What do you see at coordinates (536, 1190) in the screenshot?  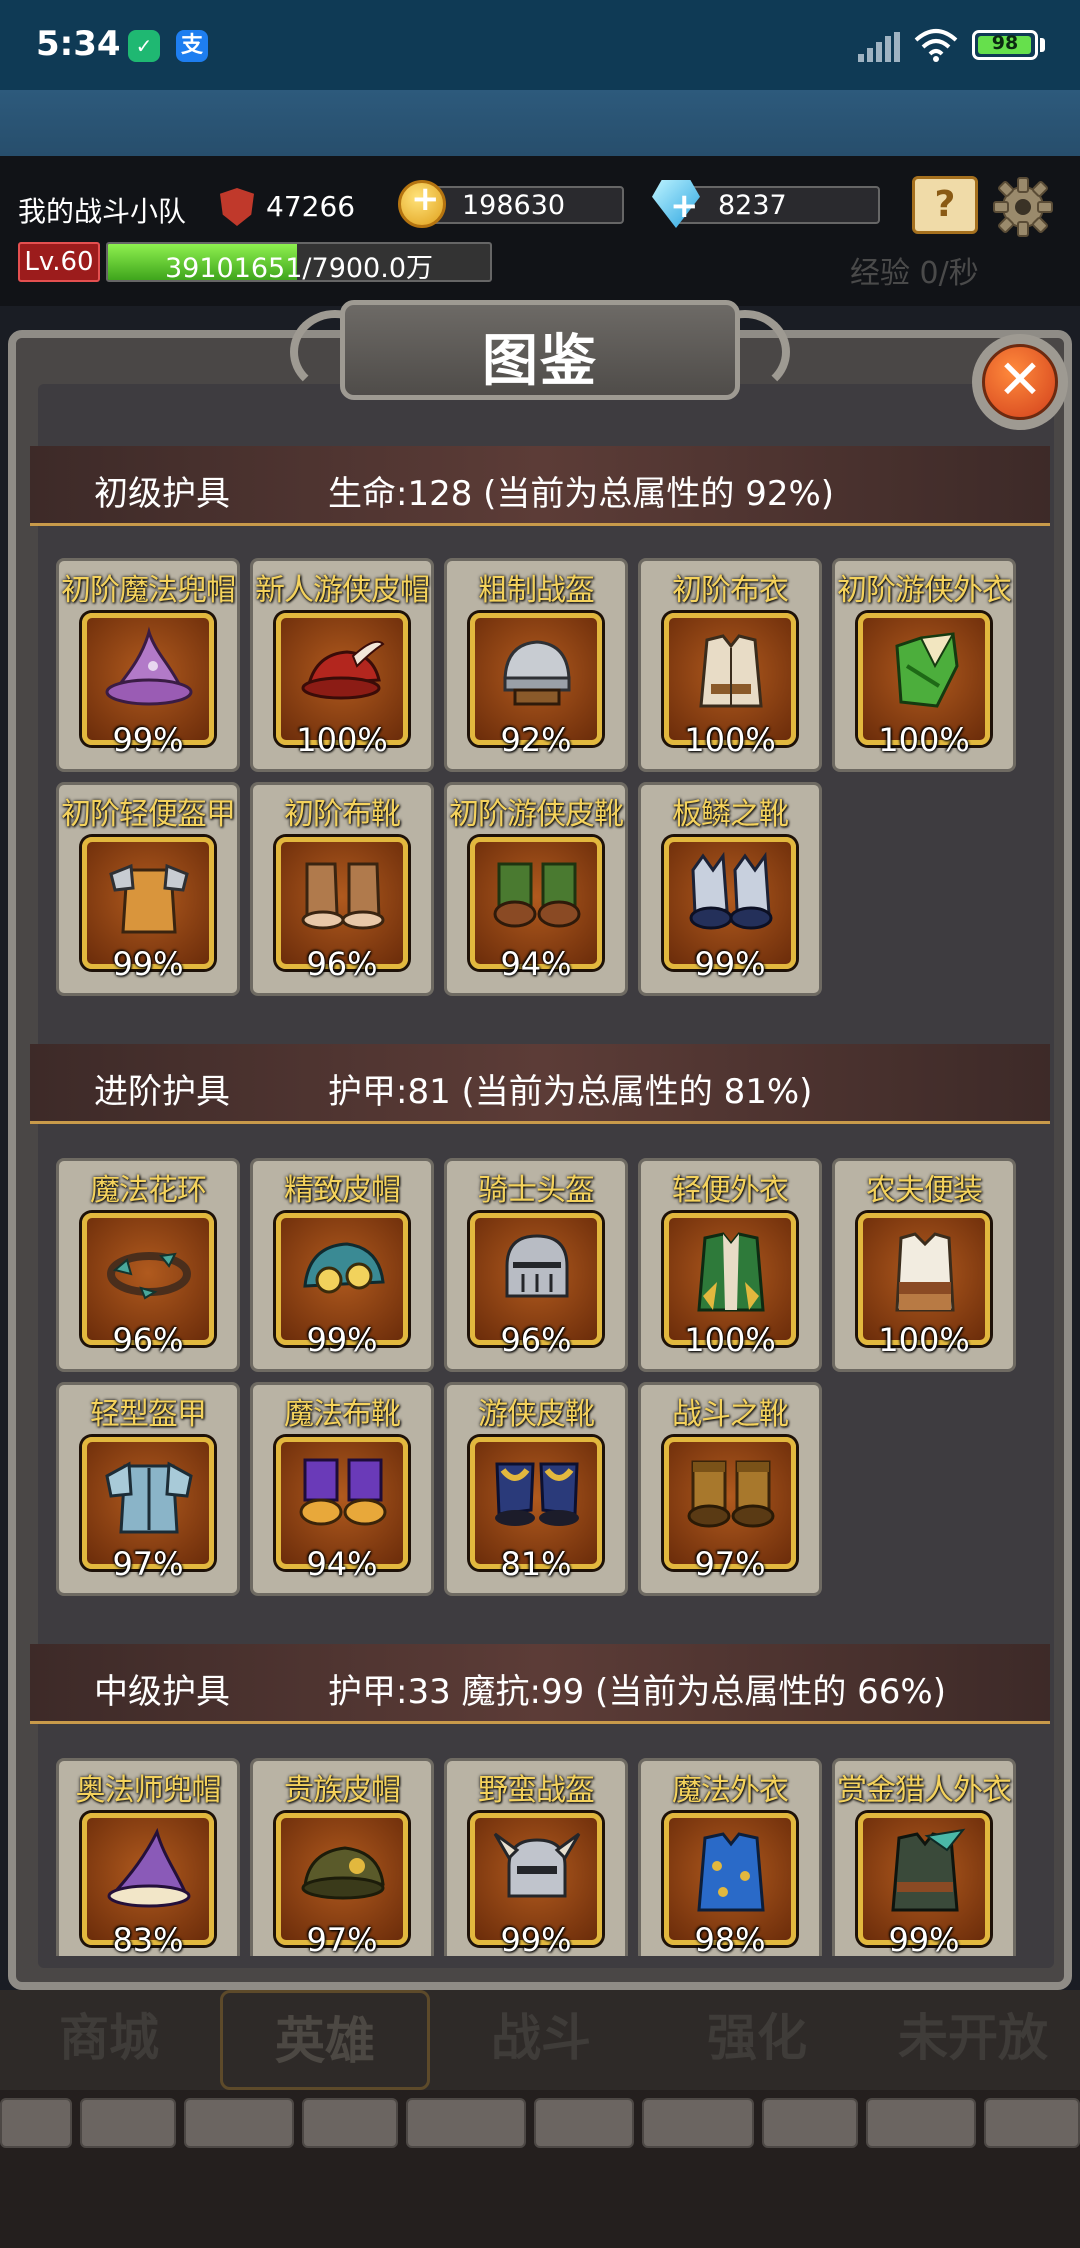 I see `item-name: 骑士头盔` at bounding box center [536, 1190].